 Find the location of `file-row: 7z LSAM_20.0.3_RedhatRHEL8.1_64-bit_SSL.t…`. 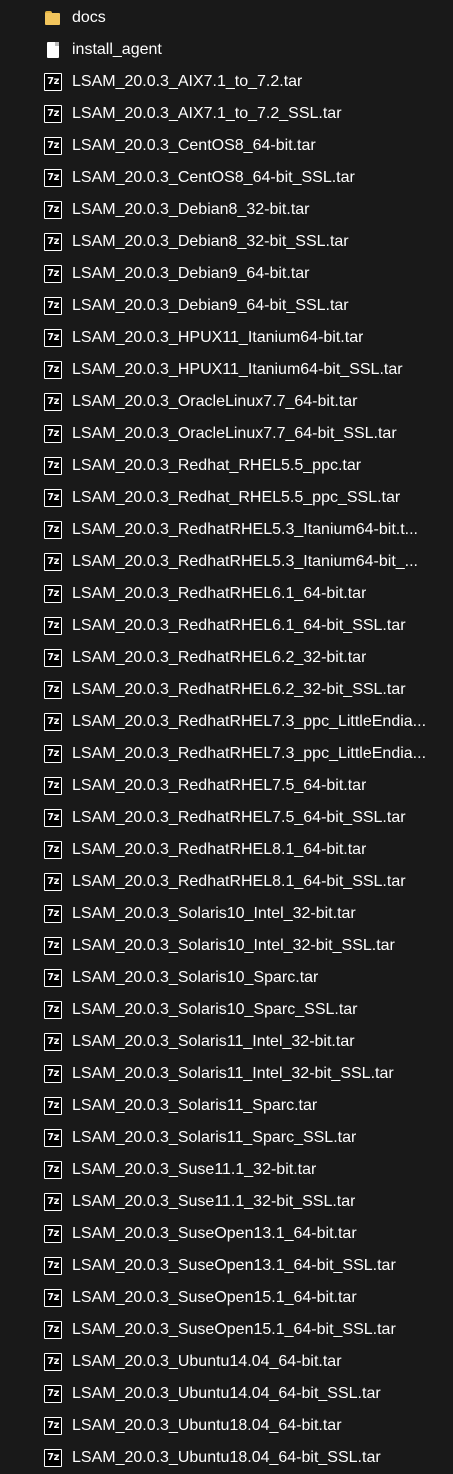

file-row: 7z LSAM_20.0.3_RedhatRHEL8.1_64-bit_SSL.t… is located at coordinates (226, 882).